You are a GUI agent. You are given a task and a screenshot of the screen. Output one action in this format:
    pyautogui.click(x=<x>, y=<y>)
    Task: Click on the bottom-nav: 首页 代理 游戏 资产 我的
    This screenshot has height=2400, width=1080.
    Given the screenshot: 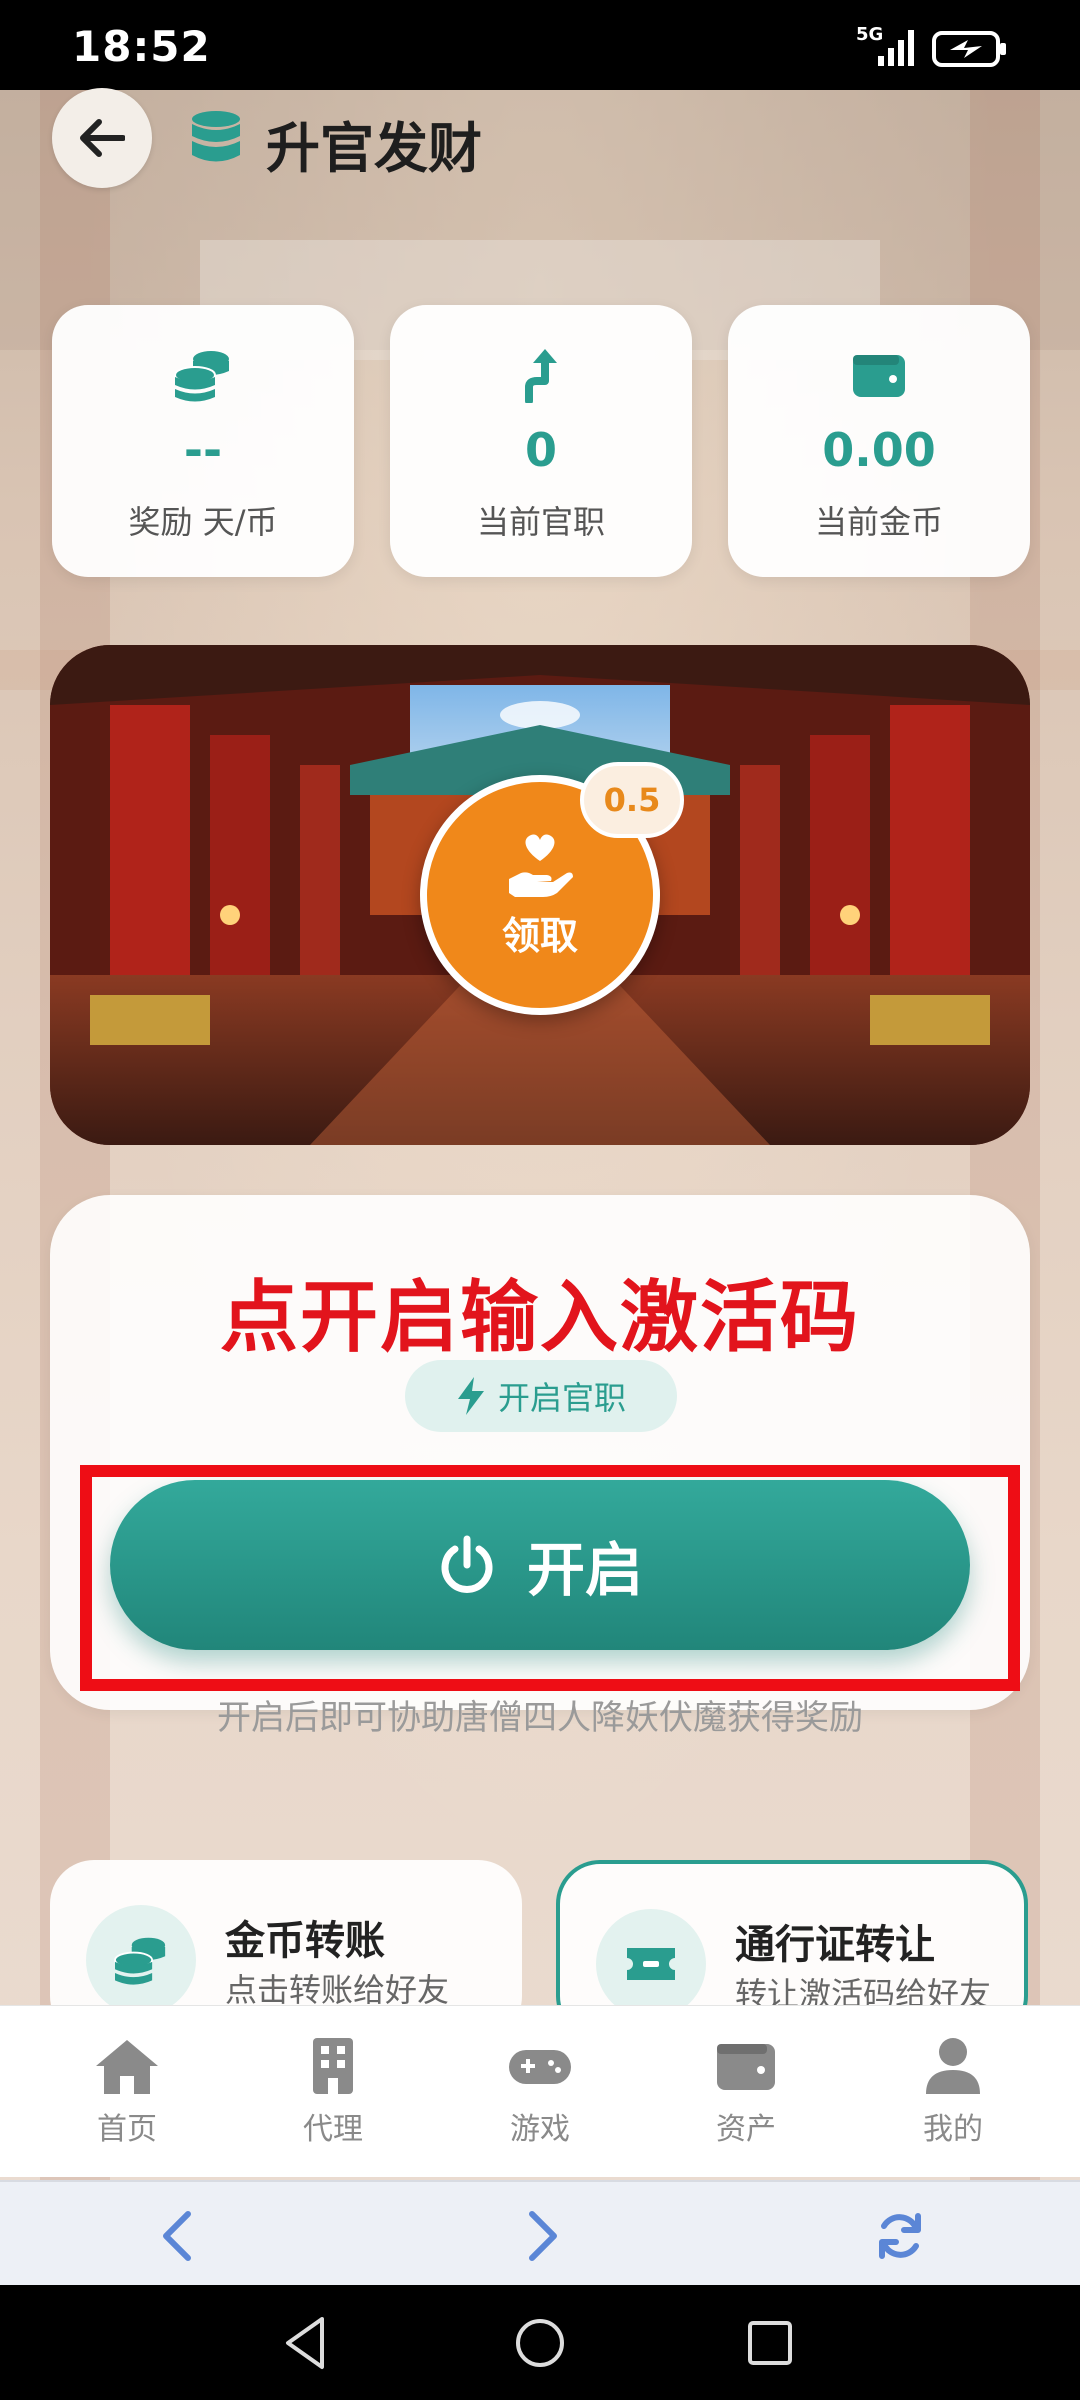 What is the action you would take?
    pyautogui.click(x=540, y=2091)
    